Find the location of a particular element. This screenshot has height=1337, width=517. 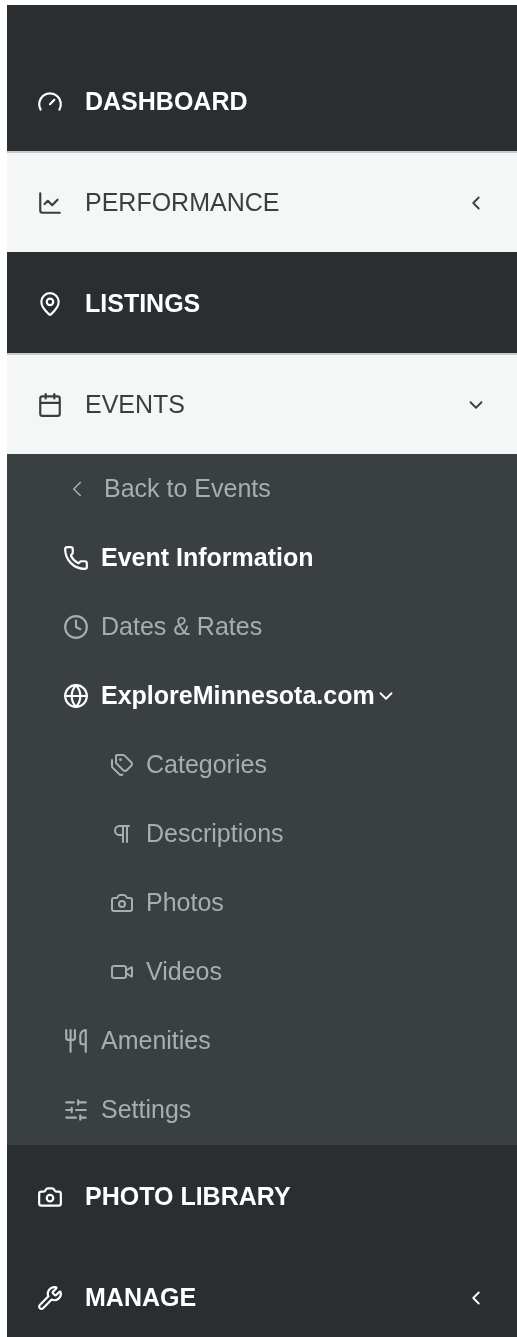

map-pin-icon is located at coordinates (50, 303).